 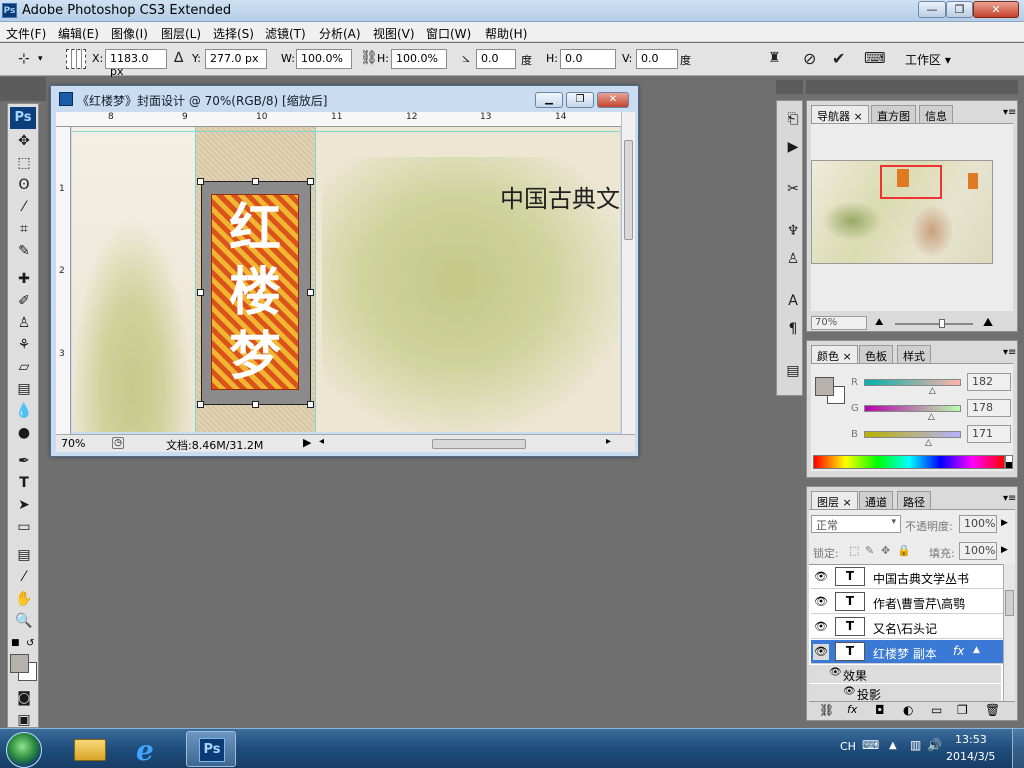 I want to click on type-tool-icon: T, so click(x=24, y=483).